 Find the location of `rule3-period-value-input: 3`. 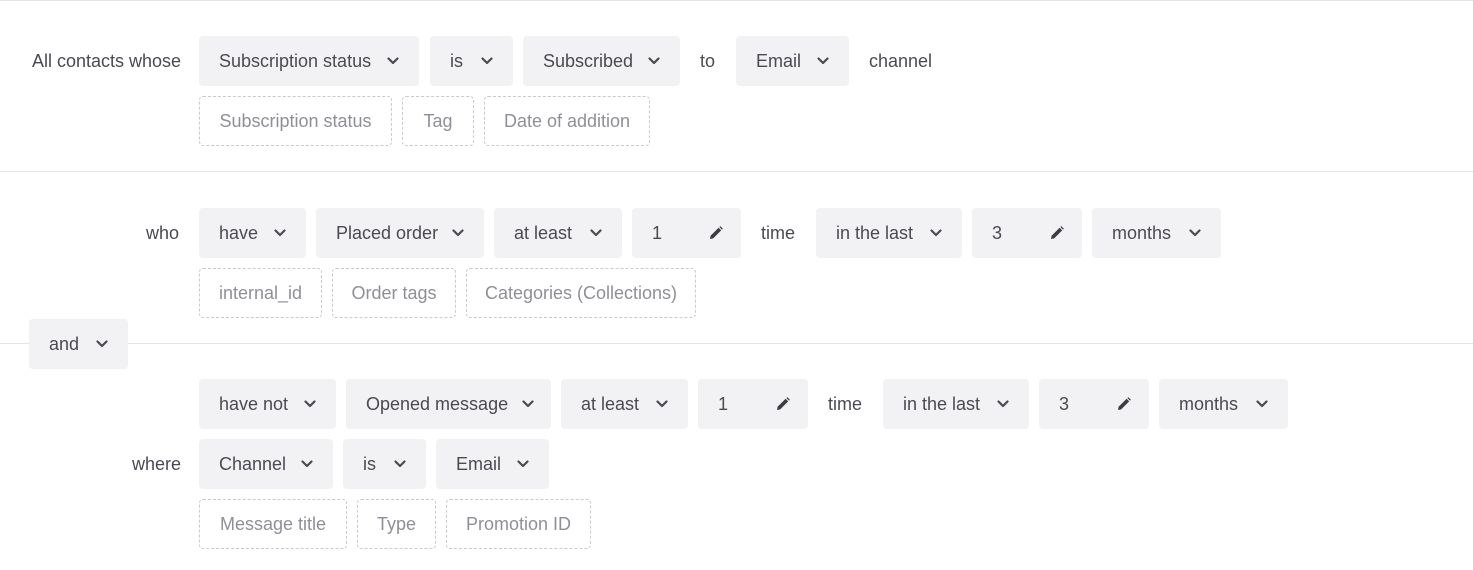

rule3-period-value-input: 3 is located at coordinates (1094, 404).